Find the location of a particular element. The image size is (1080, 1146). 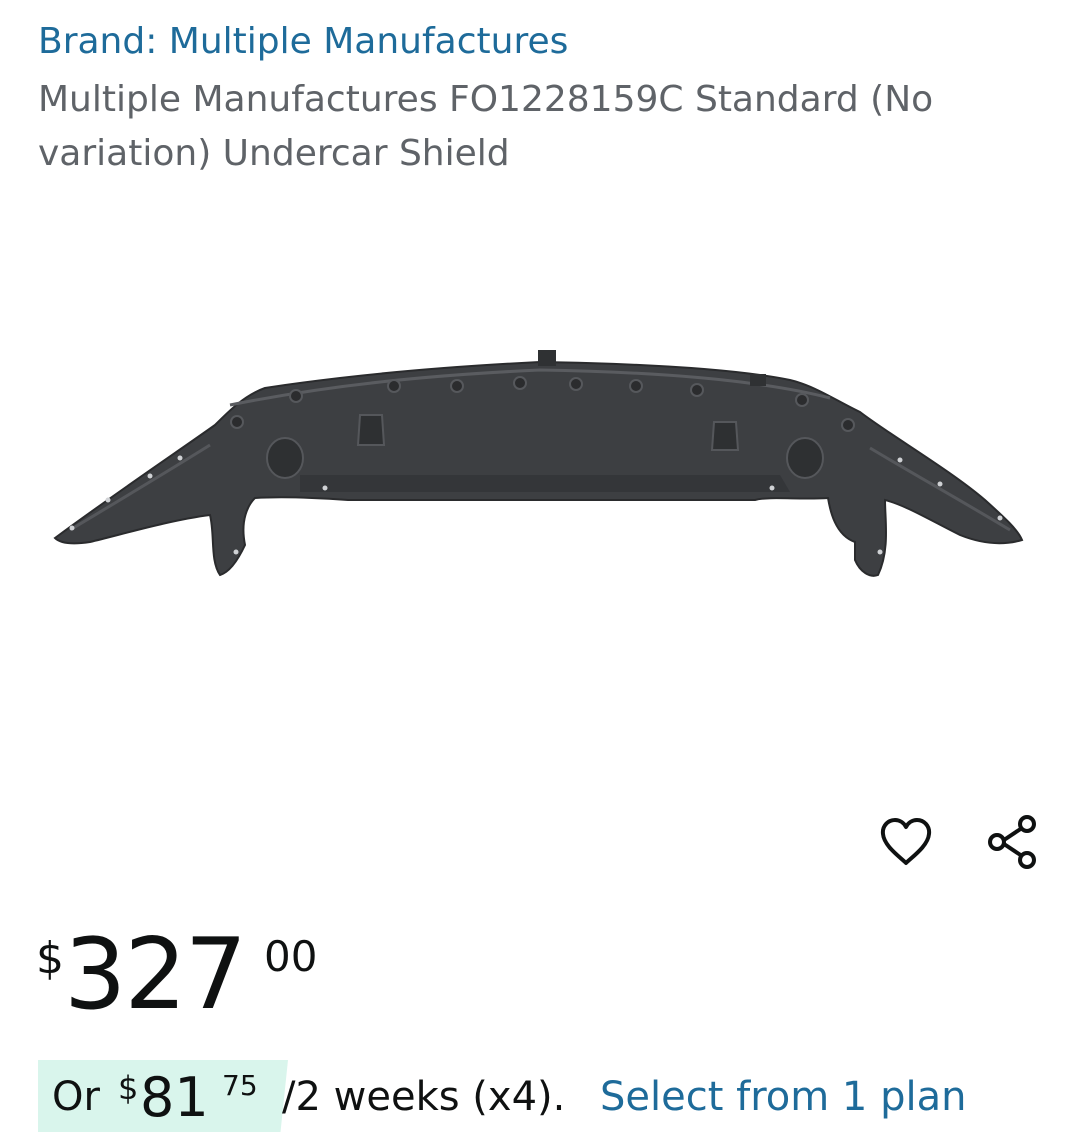

share-icon is located at coordinates (1012, 842).